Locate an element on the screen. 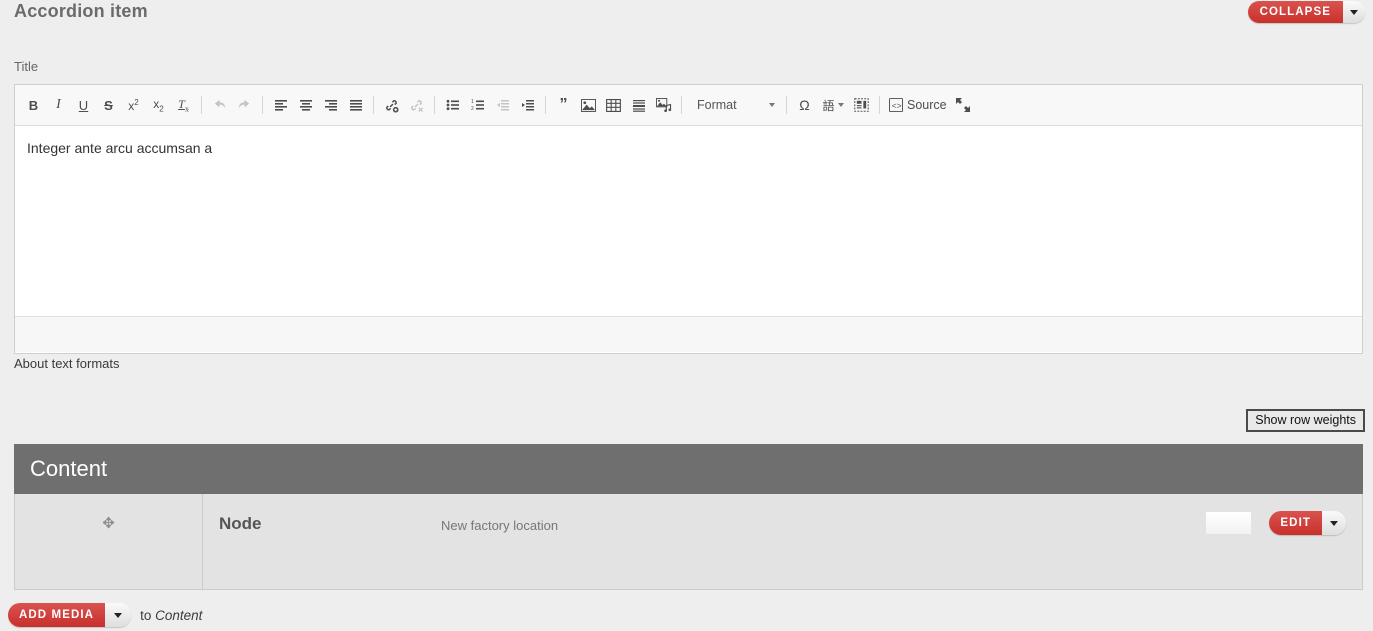  table-row: ✥ Node New factory location EDIT is located at coordinates (688, 542).